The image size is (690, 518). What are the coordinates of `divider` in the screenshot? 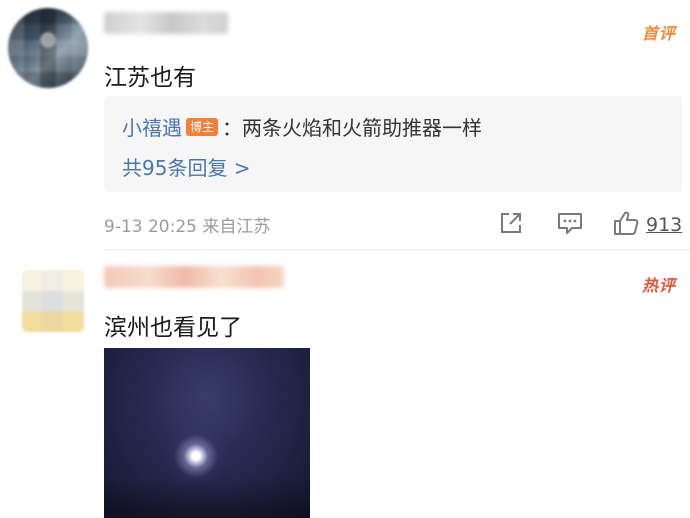 It's located at (397, 249).